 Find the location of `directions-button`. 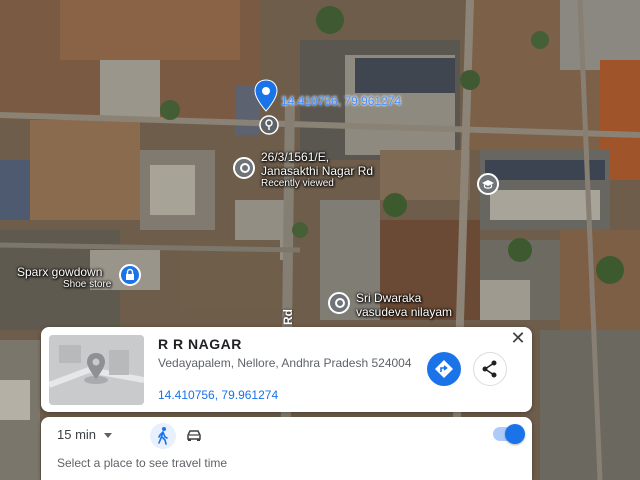

directions-button is located at coordinates (444, 369).